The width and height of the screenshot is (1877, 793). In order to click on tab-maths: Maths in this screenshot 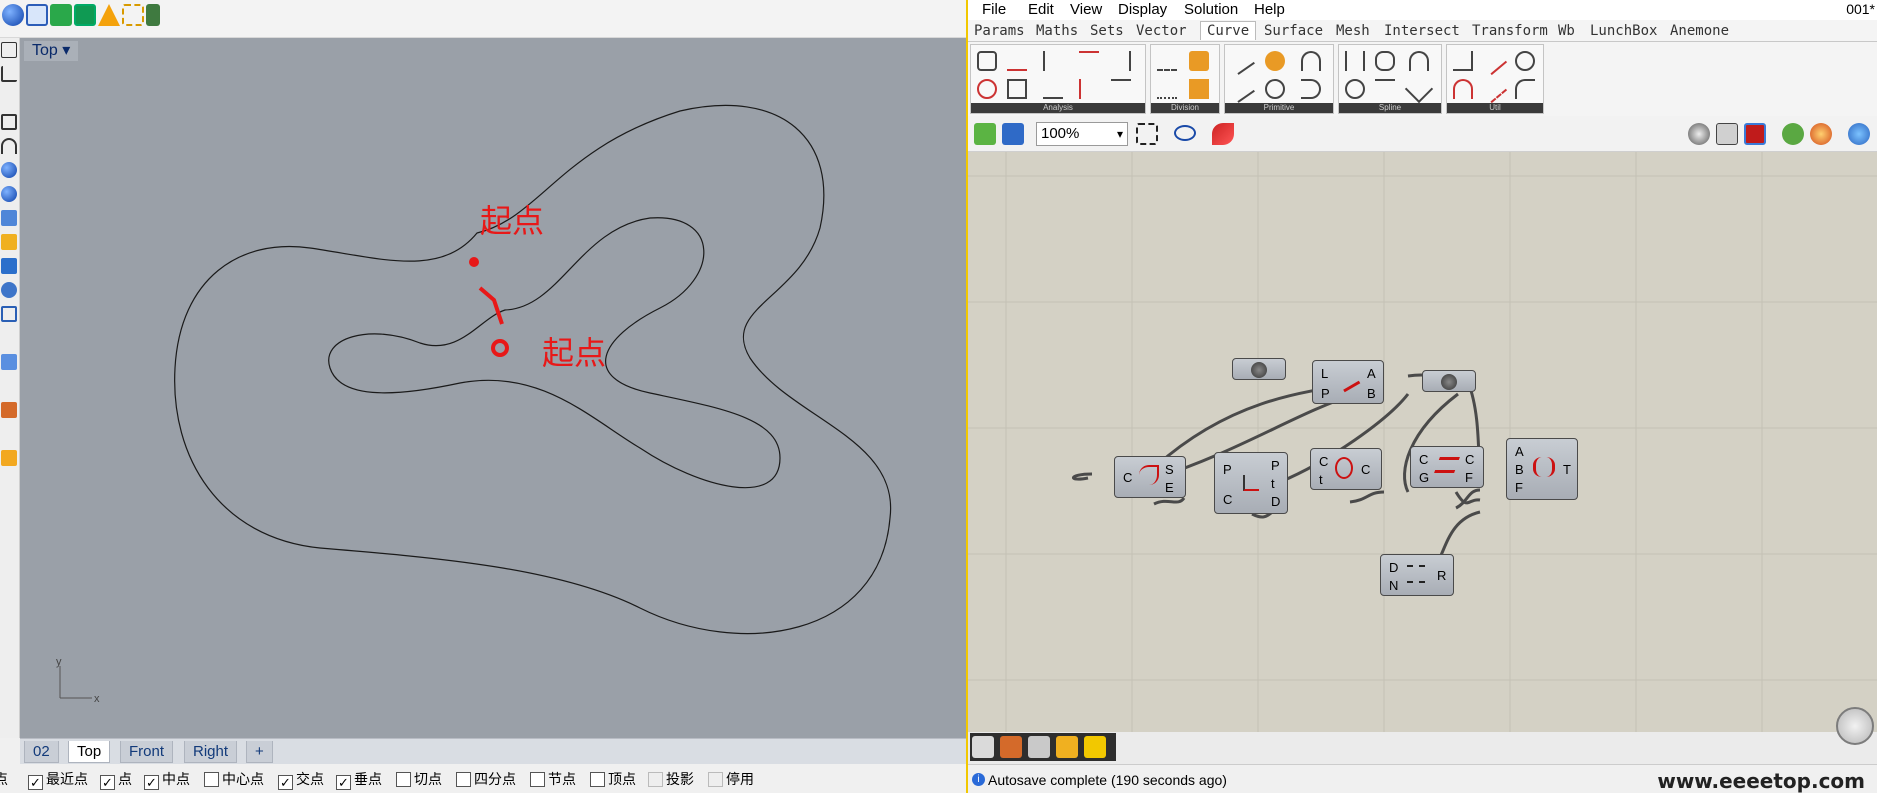, I will do `click(1057, 31)`.